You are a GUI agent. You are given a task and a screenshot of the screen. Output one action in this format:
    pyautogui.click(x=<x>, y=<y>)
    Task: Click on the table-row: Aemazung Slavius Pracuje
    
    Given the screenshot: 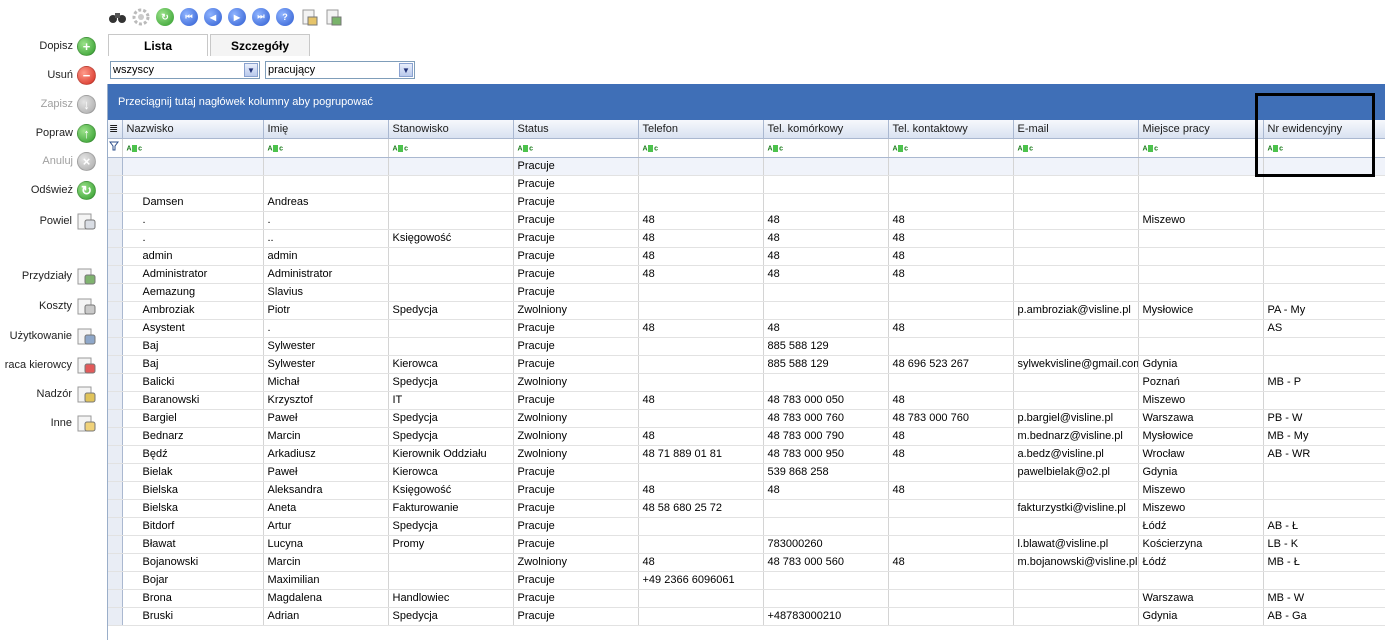 What is the action you would take?
    pyautogui.click(x=746, y=292)
    